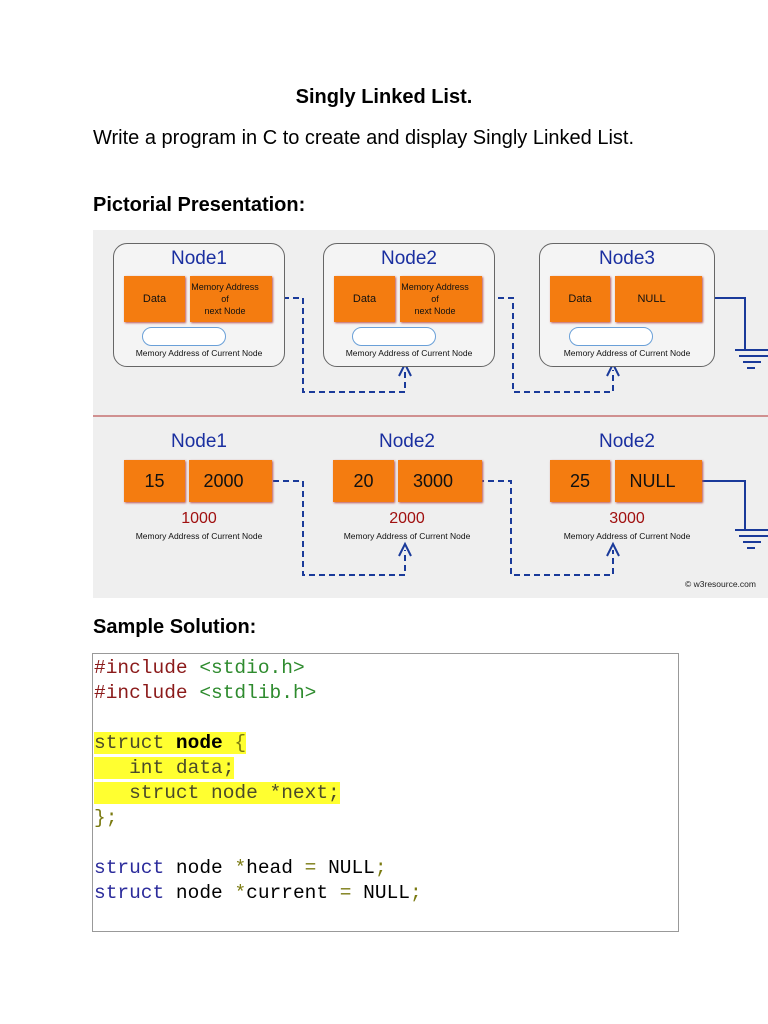 The image size is (768, 1024). I want to click on node-address: 1000, so click(199, 518).